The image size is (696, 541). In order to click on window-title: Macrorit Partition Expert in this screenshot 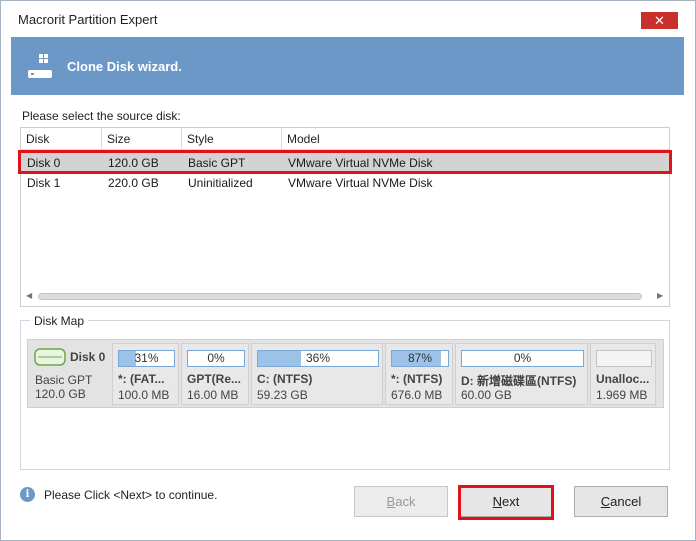, I will do `click(88, 19)`.